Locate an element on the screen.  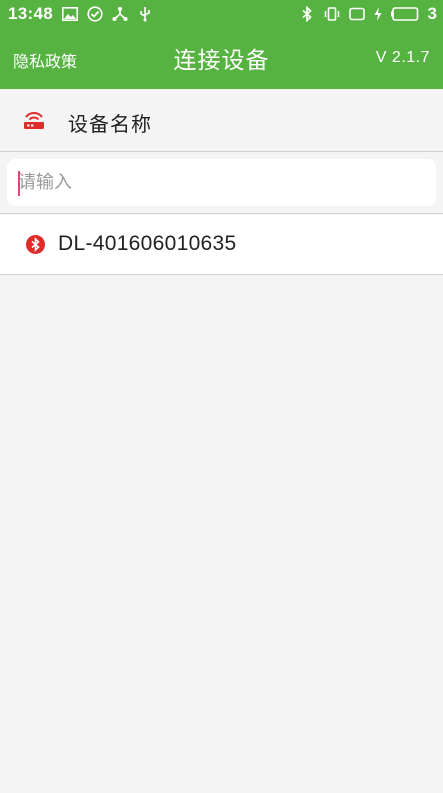
share-icon is located at coordinates (120, 14).